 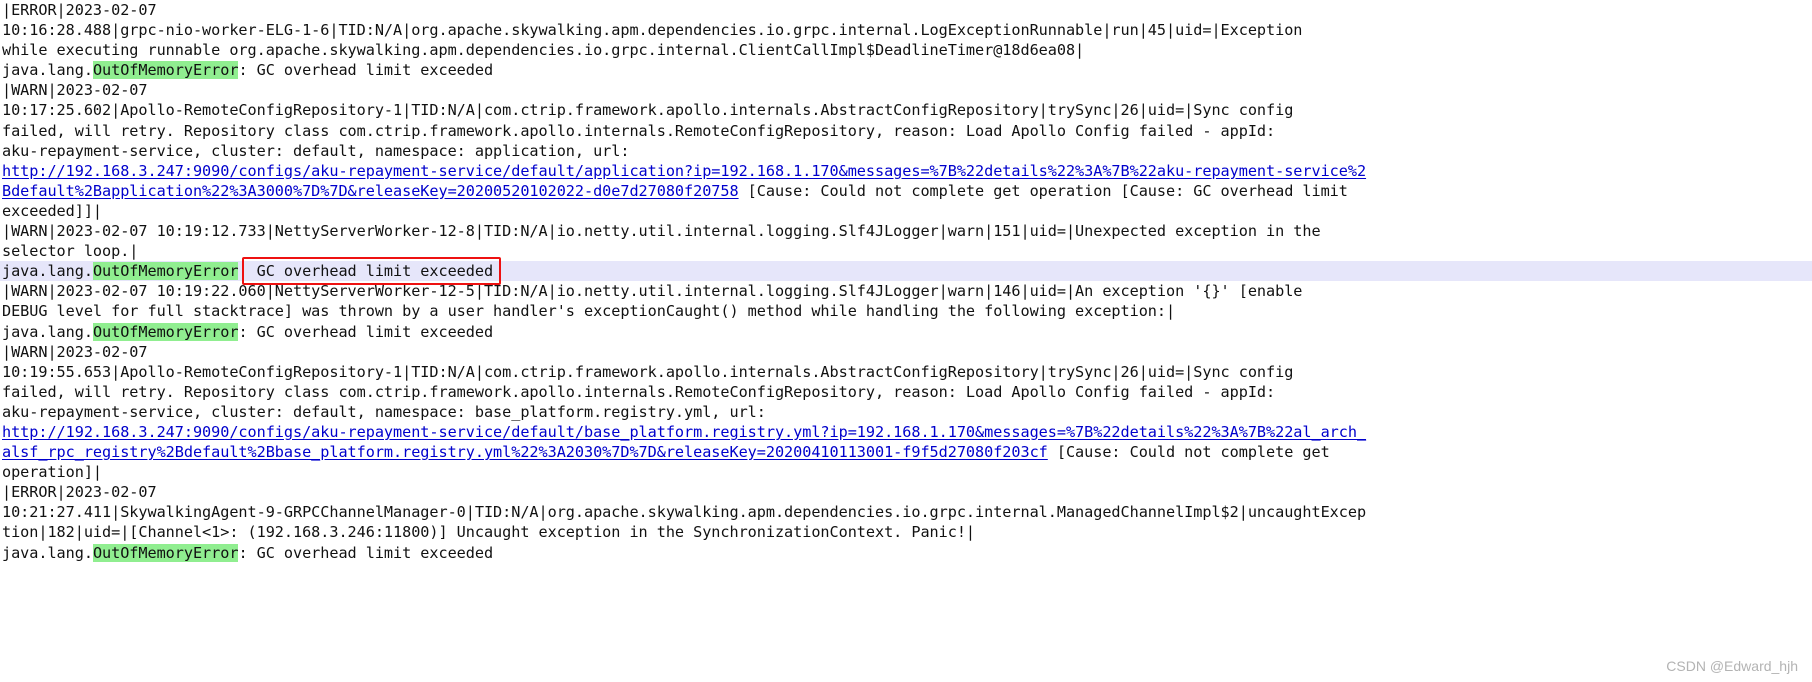 What do you see at coordinates (1188, 452) in the screenshot?
I see `log-text: [Cause: Could not complete get` at bounding box center [1188, 452].